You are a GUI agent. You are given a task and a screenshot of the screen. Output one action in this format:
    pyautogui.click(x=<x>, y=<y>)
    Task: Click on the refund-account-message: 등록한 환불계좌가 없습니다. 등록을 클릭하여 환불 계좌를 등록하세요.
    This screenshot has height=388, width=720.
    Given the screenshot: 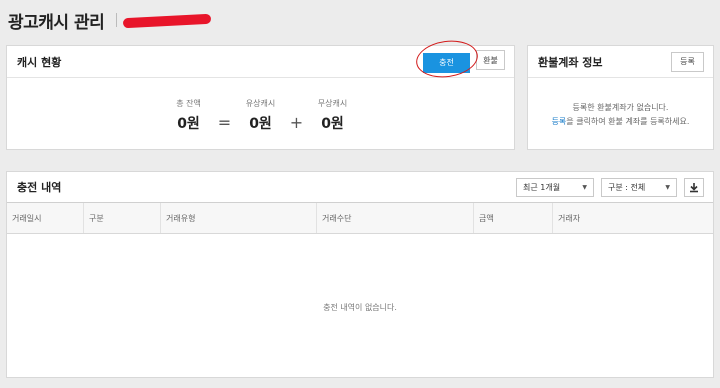 What is the action you would take?
    pyautogui.click(x=620, y=115)
    